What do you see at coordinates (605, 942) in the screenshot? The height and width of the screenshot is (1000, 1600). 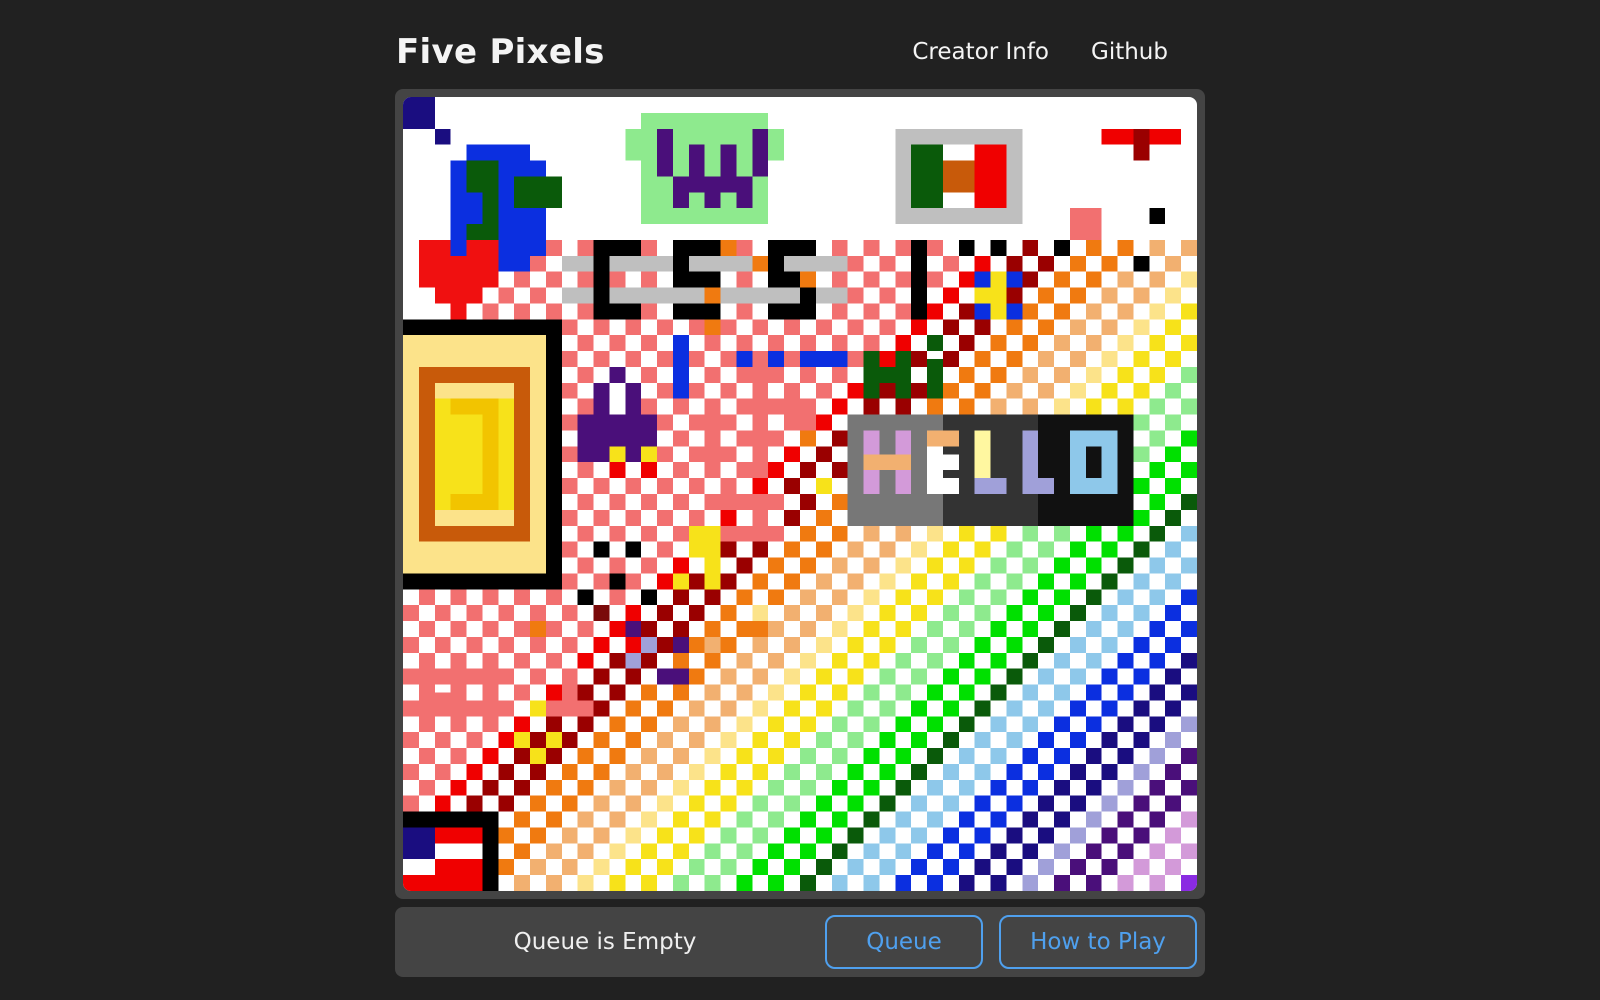 I see `queue-status: Queue is Empty` at bounding box center [605, 942].